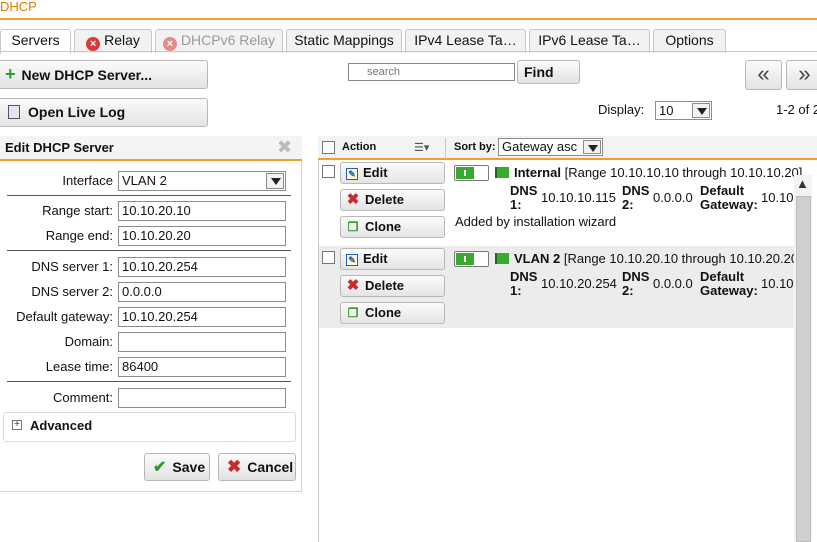 The height and width of the screenshot is (542, 817). Describe the element at coordinates (202, 211) in the screenshot. I see `range-start-input: 10.10.20.10` at that location.